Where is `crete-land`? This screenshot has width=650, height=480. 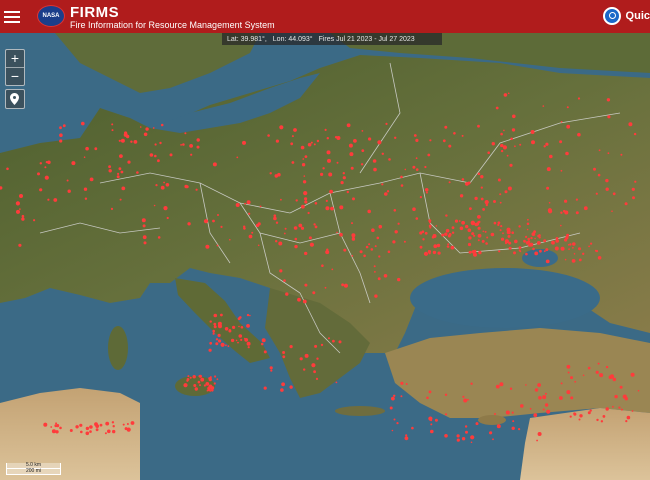 crete-land is located at coordinates (360, 411).